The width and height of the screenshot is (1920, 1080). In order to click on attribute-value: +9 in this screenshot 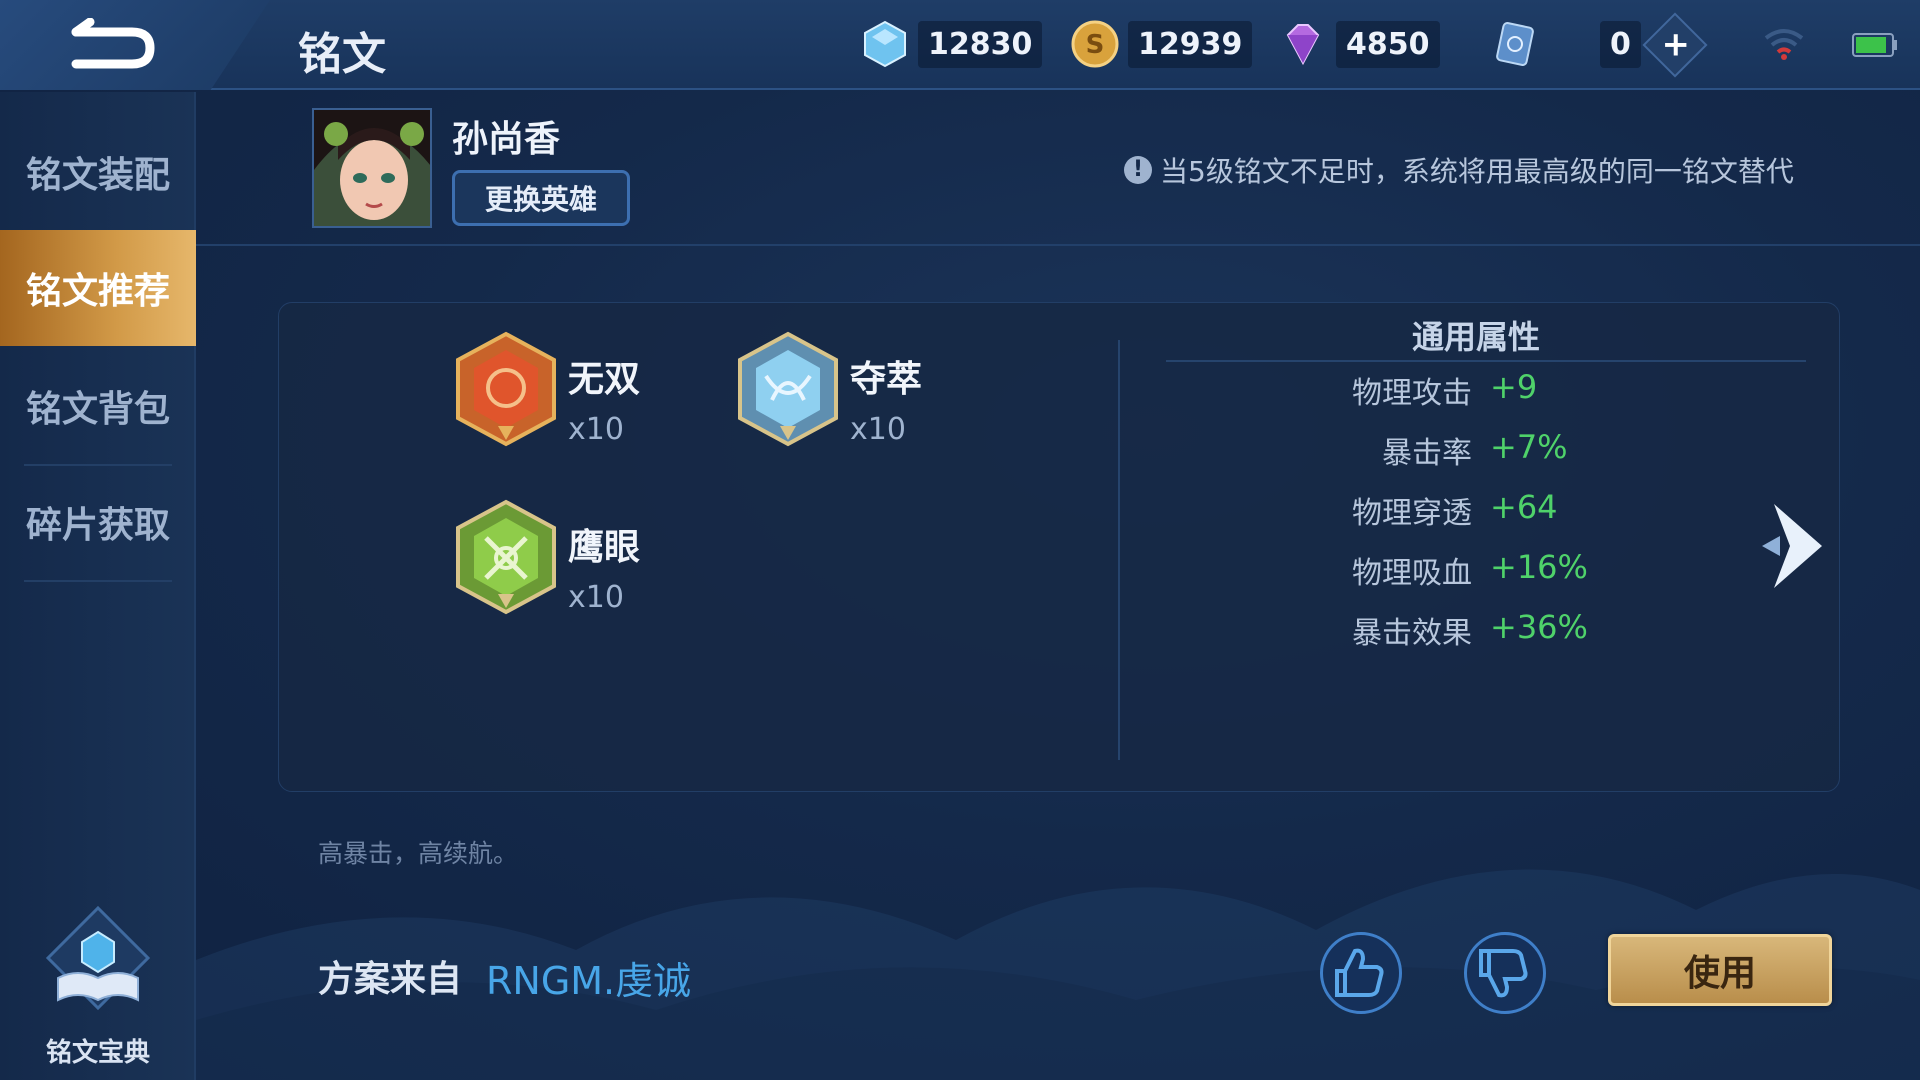, I will do `click(1514, 387)`.